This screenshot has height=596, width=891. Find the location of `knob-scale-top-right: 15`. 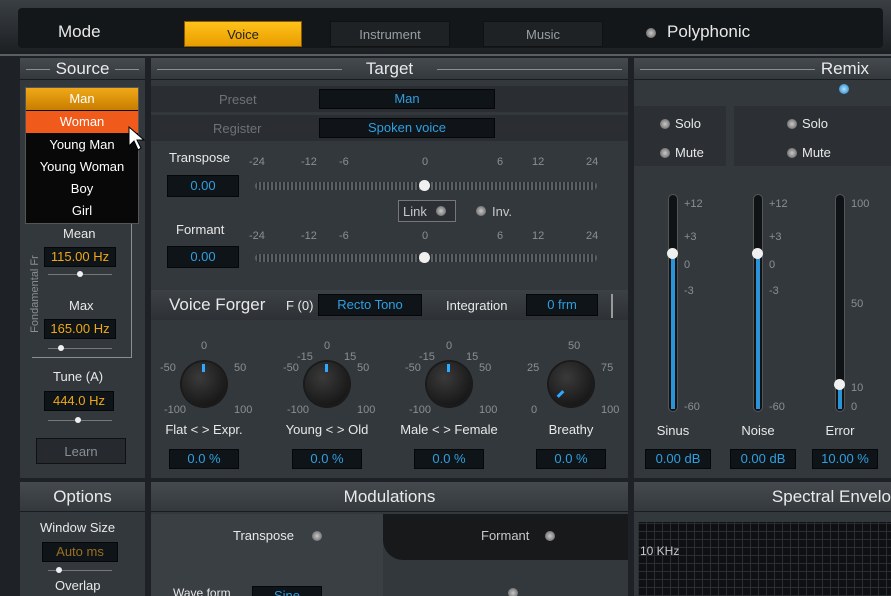

knob-scale-top-right: 15 is located at coordinates (350, 357).